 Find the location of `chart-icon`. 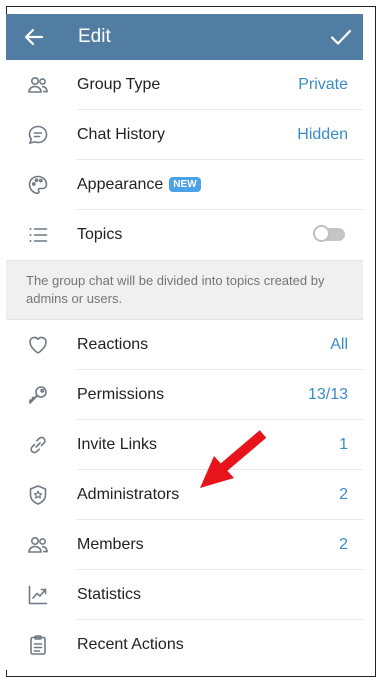

chart-icon is located at coordinates (38, 595).